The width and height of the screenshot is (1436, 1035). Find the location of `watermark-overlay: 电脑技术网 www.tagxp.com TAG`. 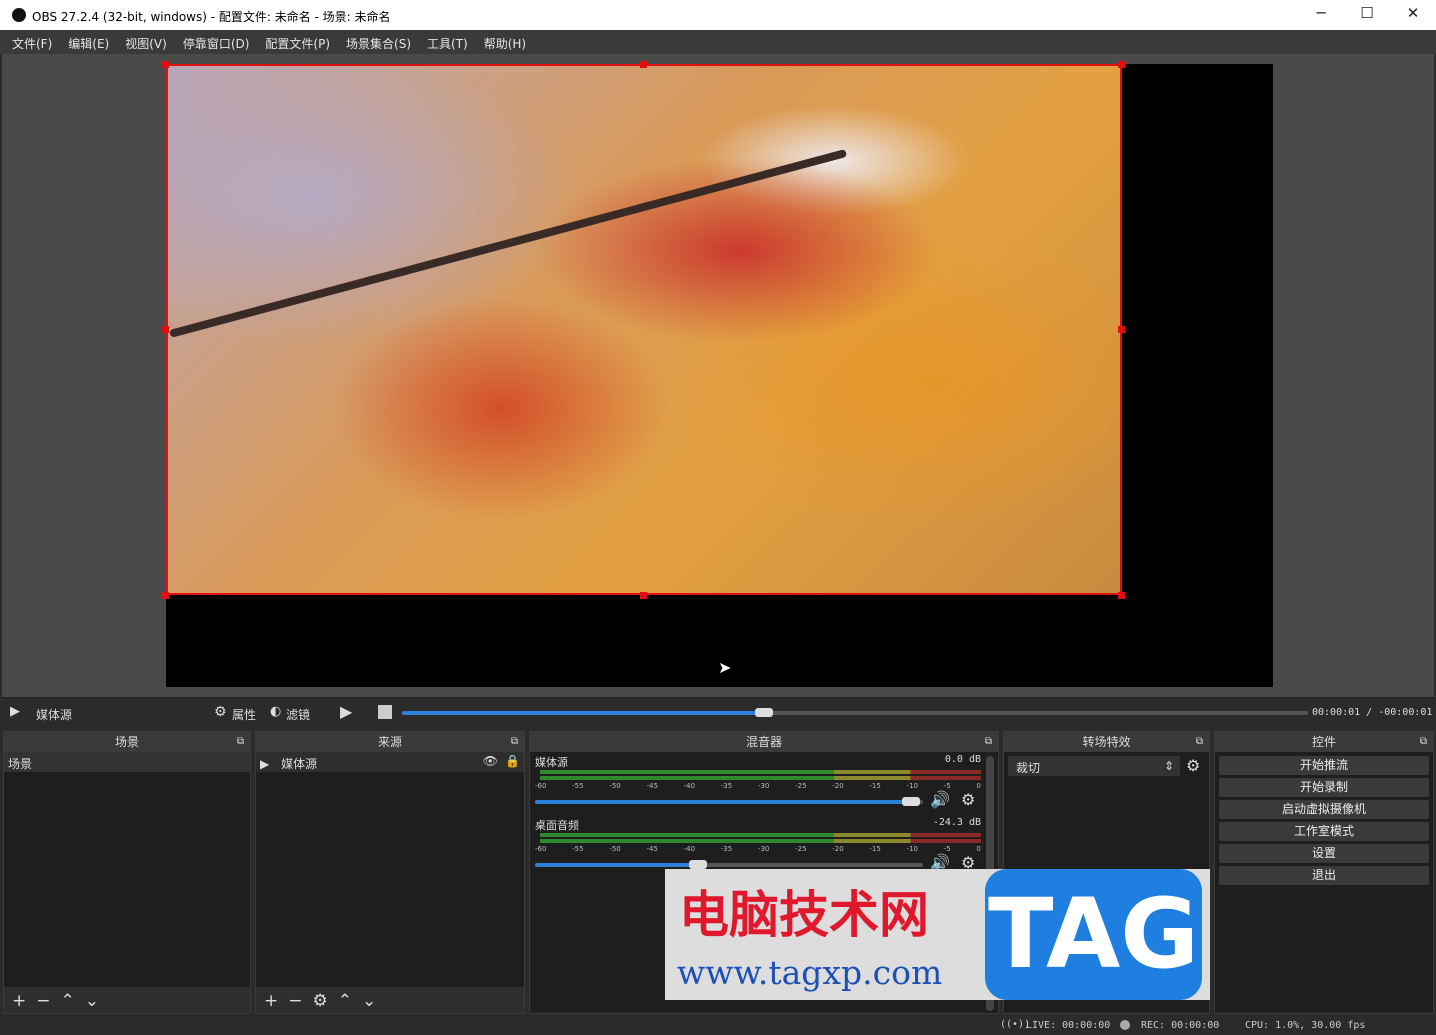

watermark-overlay: 电脑技术网 www.tagxp.com TAG is located at coordinates (937, 934).